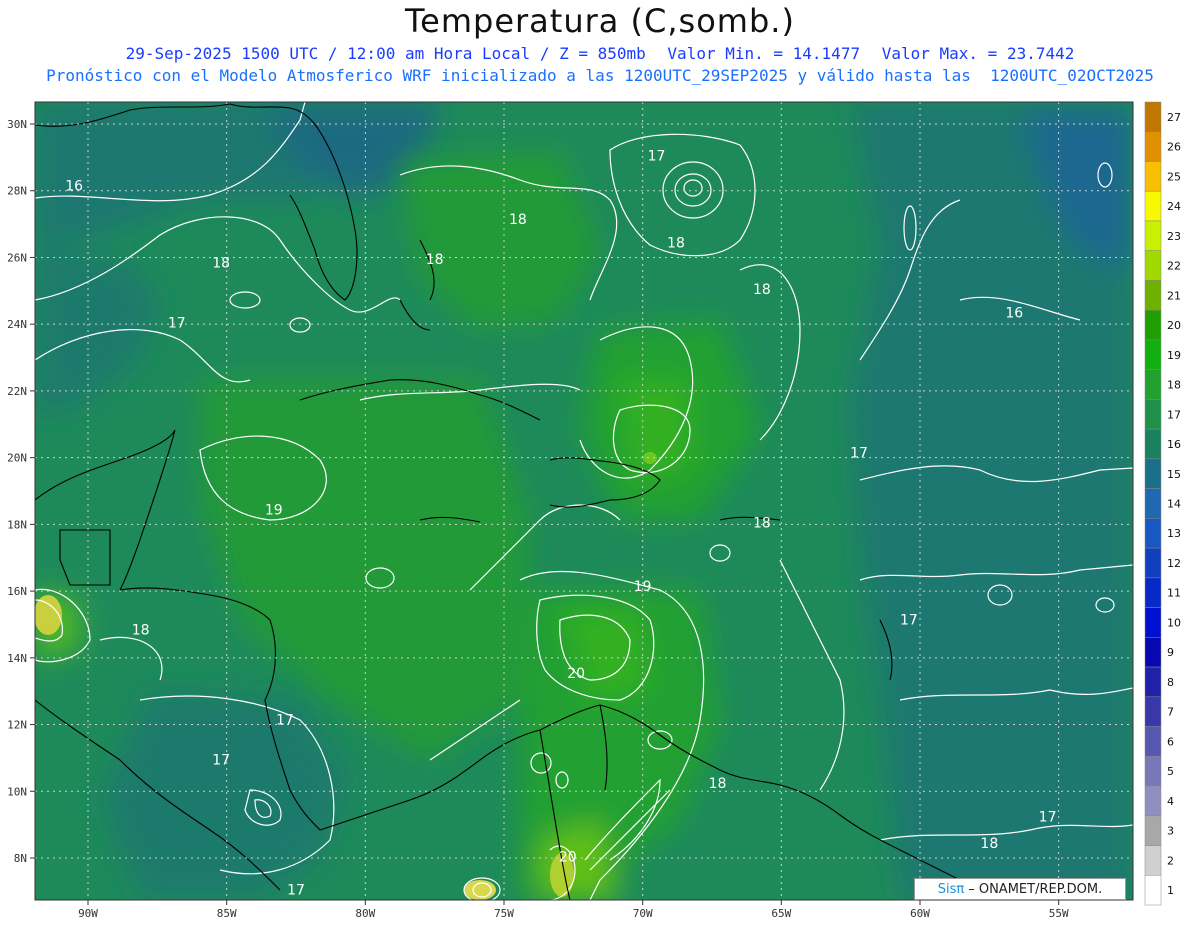  Describe the element at coordinates (1174, 444) in the screenshot. I see `colorbar-label: 16` at that location.